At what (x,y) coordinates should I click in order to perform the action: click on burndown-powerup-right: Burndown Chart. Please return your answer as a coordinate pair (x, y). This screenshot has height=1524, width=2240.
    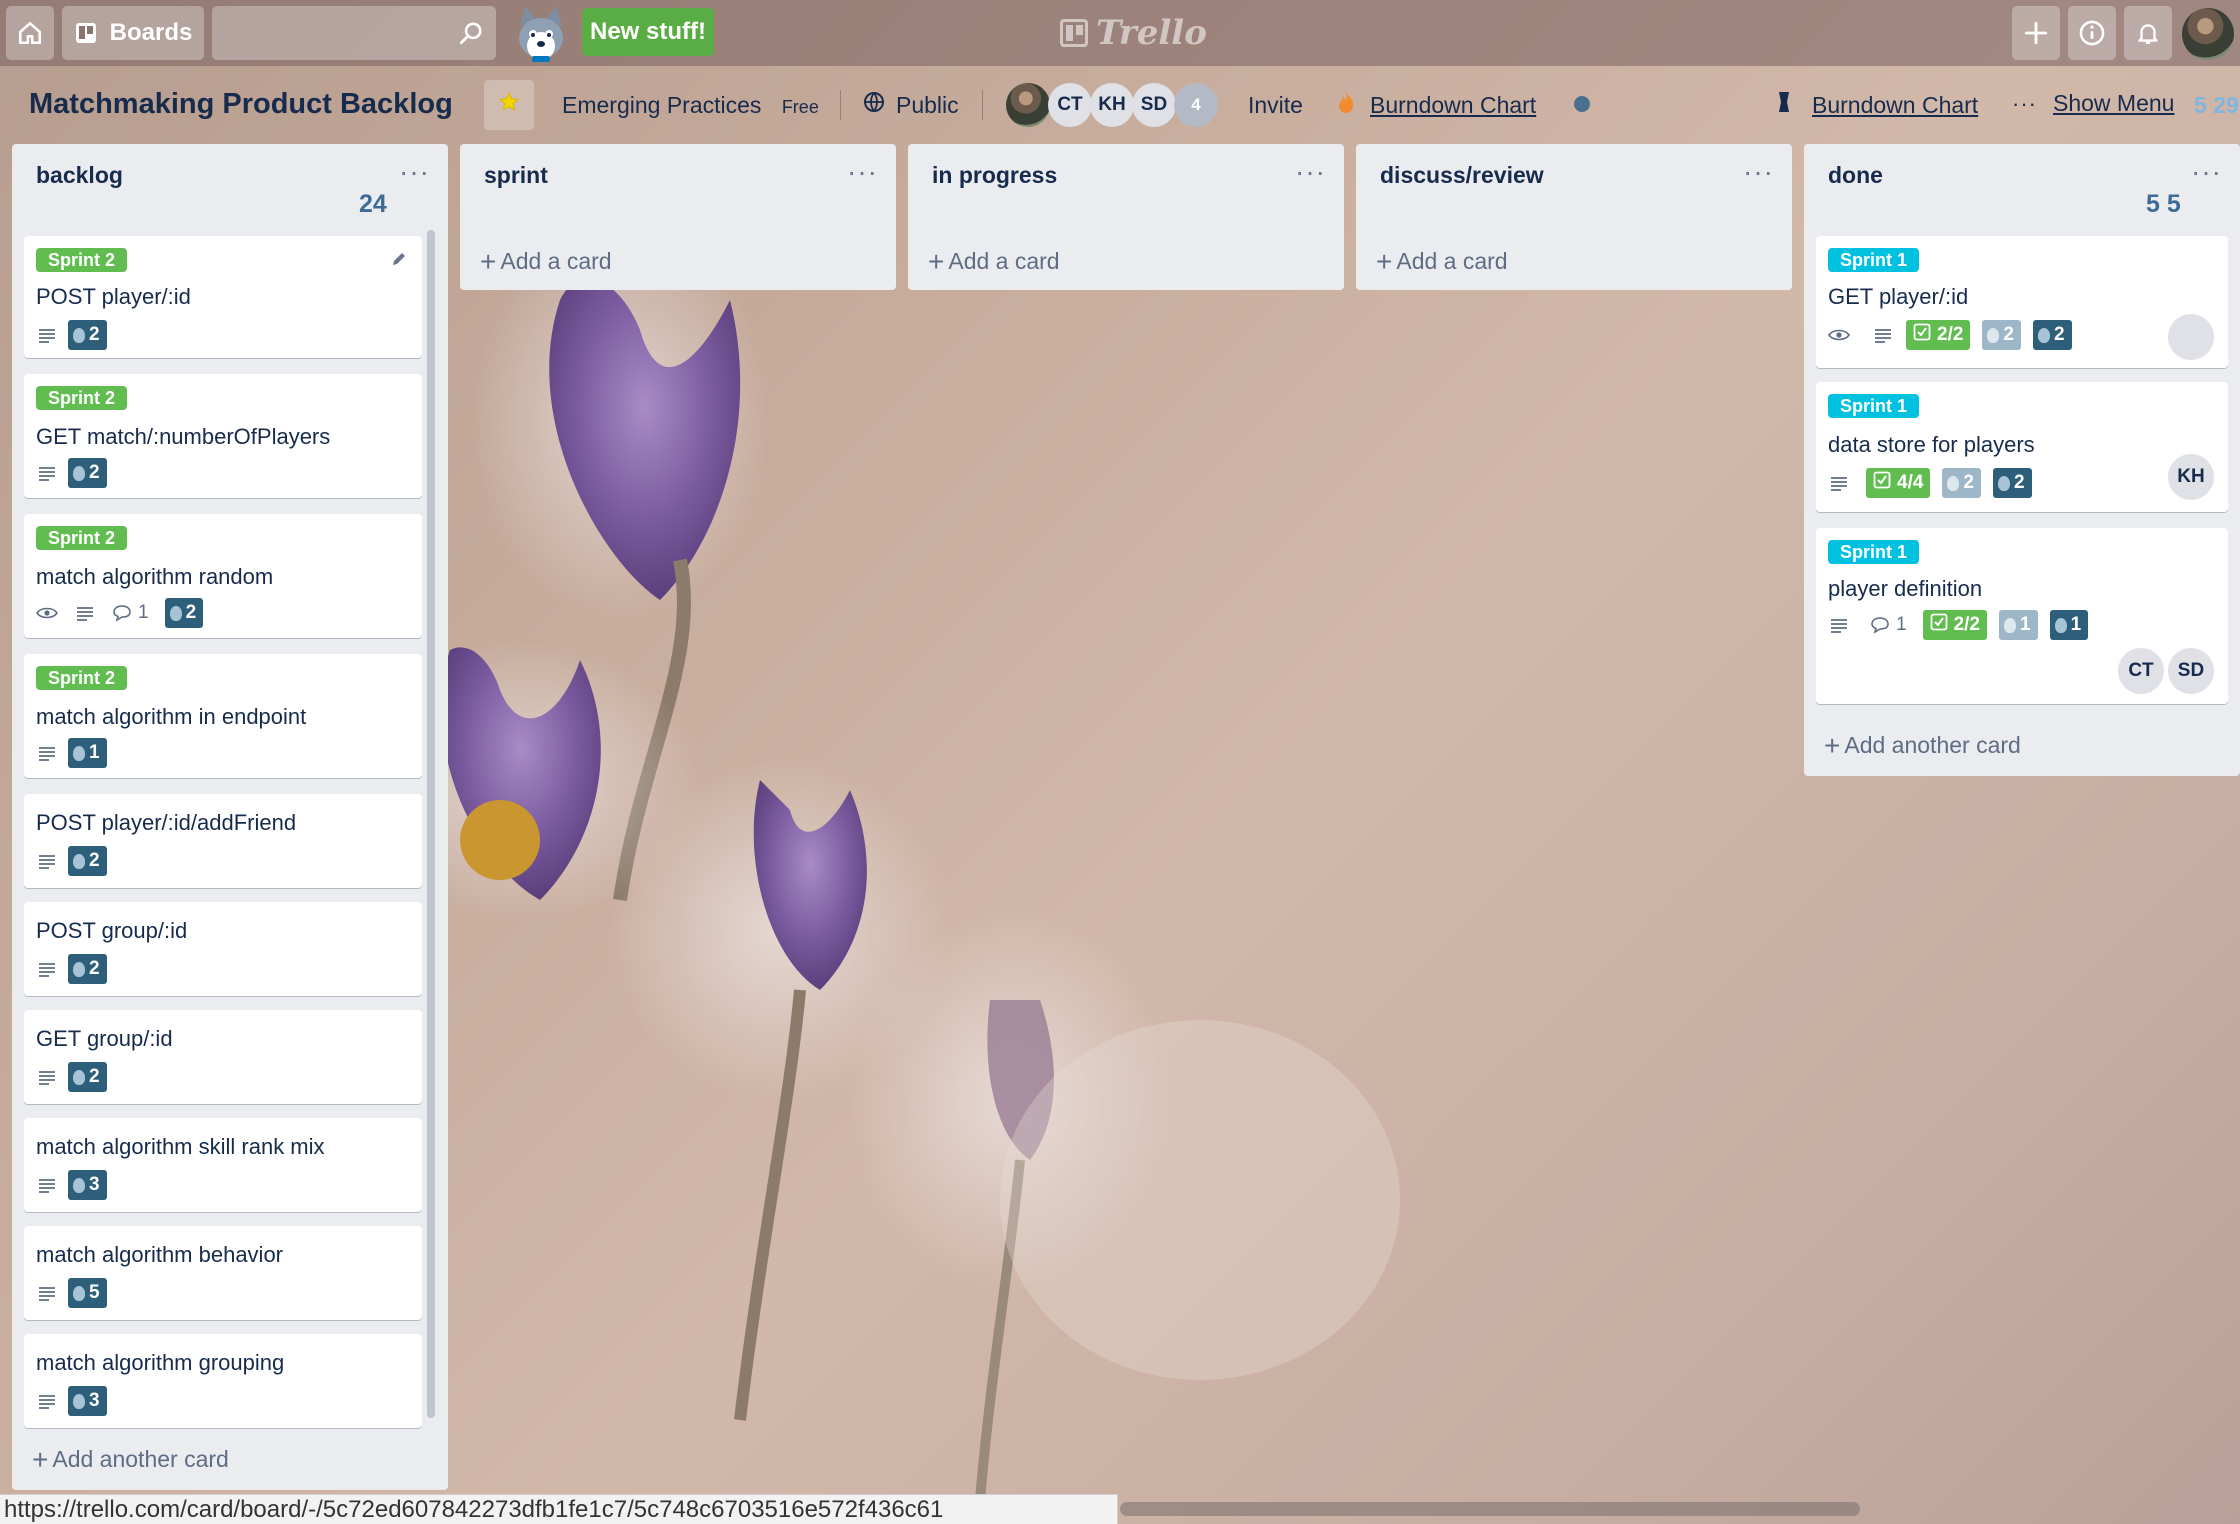
    Looking at the image, I should click on (1877, 105).